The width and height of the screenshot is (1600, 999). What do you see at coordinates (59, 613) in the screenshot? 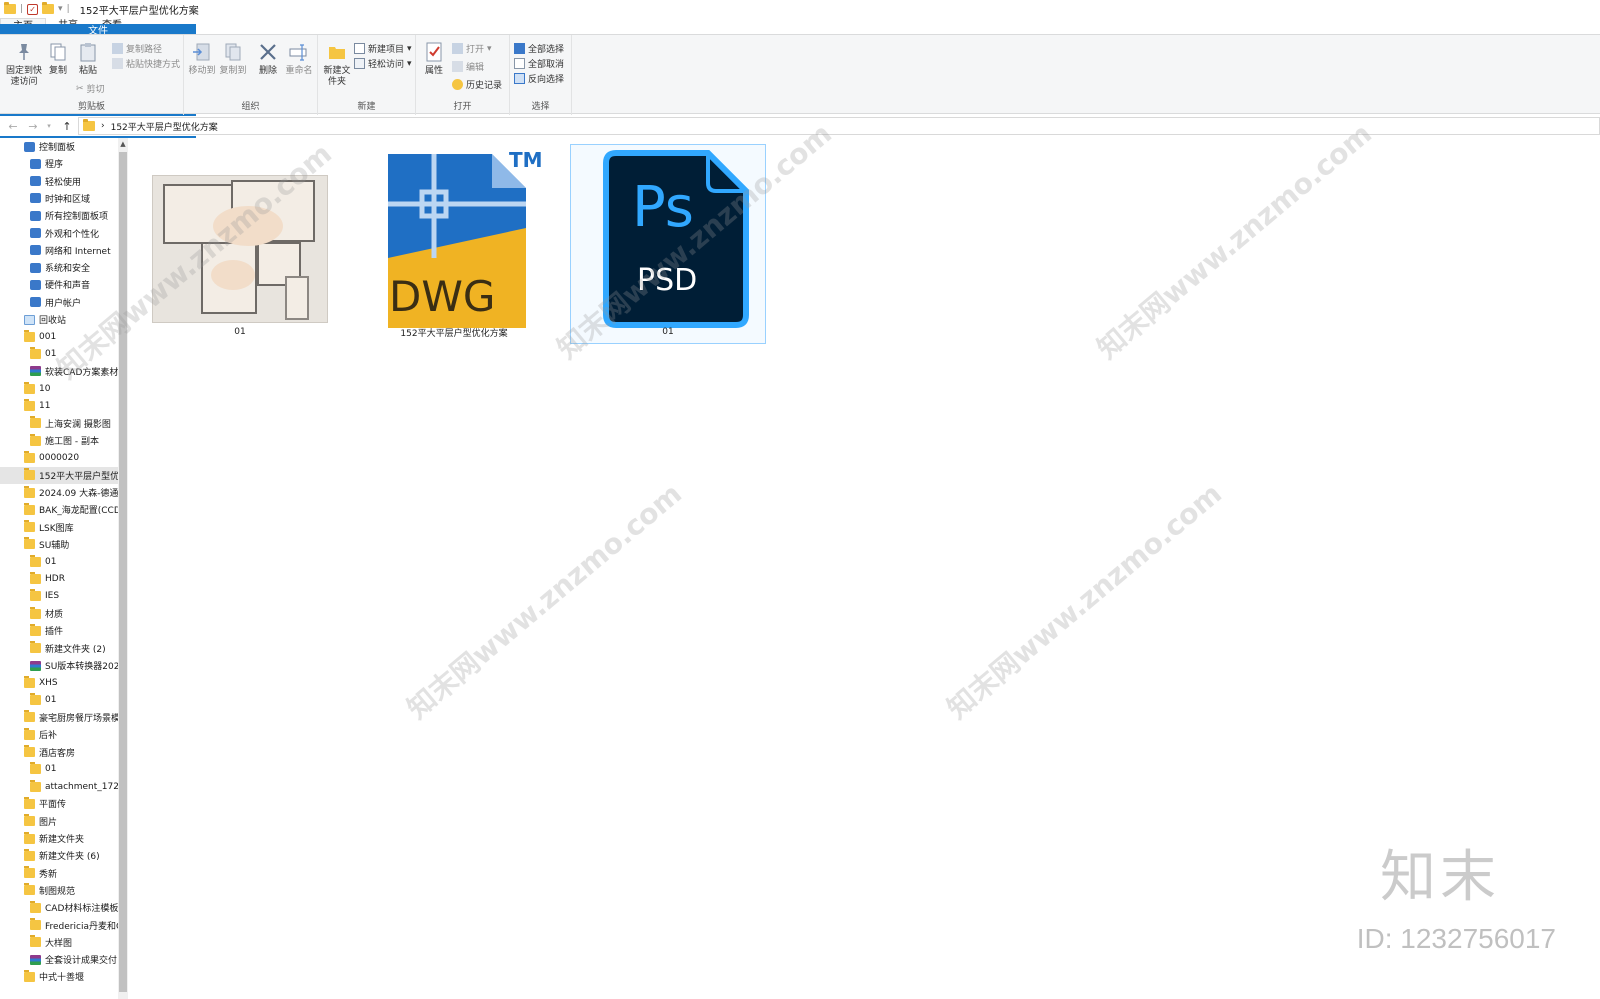
I see `sidebar-item: 材质` at bounding box center [59, 613].